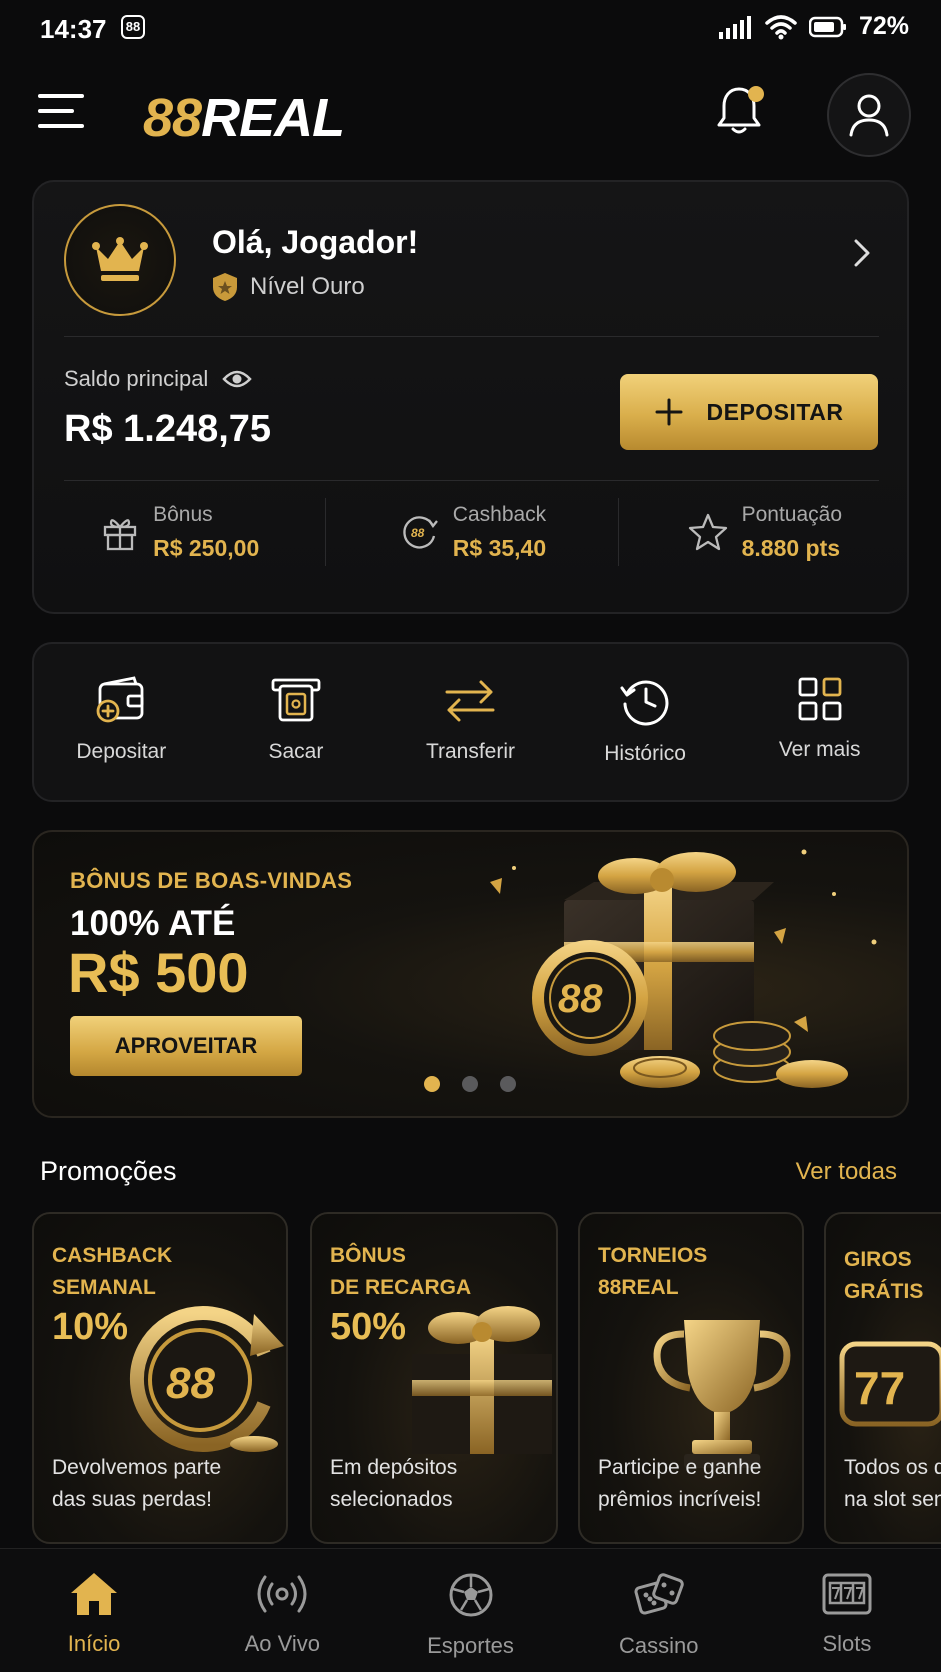 The height and width of the screenshot is (1672, 941). Describe the element at coordinates (394, 1467) in the screenshot. I see `promo-description-line: Em depósitos` at that location.